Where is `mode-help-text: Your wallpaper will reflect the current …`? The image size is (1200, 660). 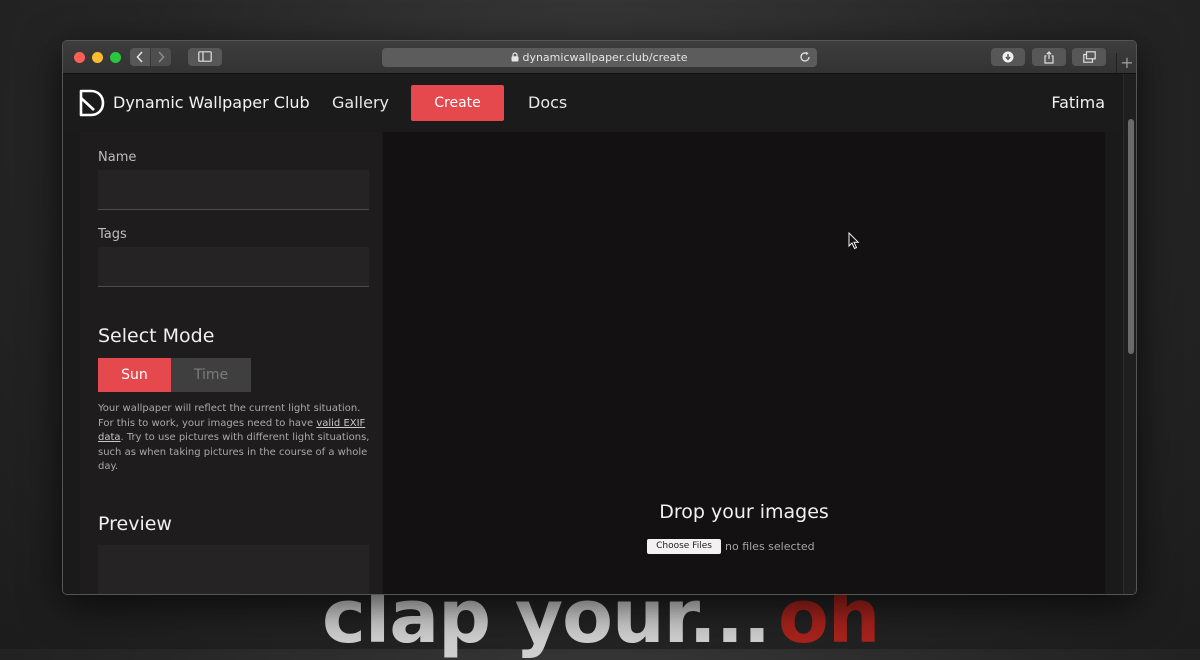
mode-help-text: Your wallpaper will reflect the current … is located at coordinates (234, 438).